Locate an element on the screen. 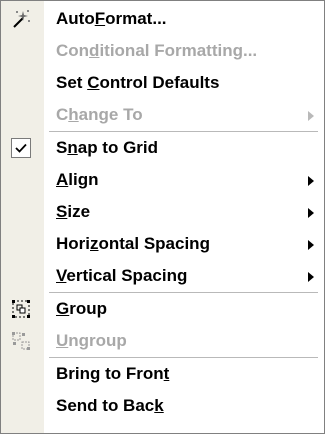 The height and width of the screenshot is (434, 325). menu-item-label: Change To is located at coordinates (99, 114).